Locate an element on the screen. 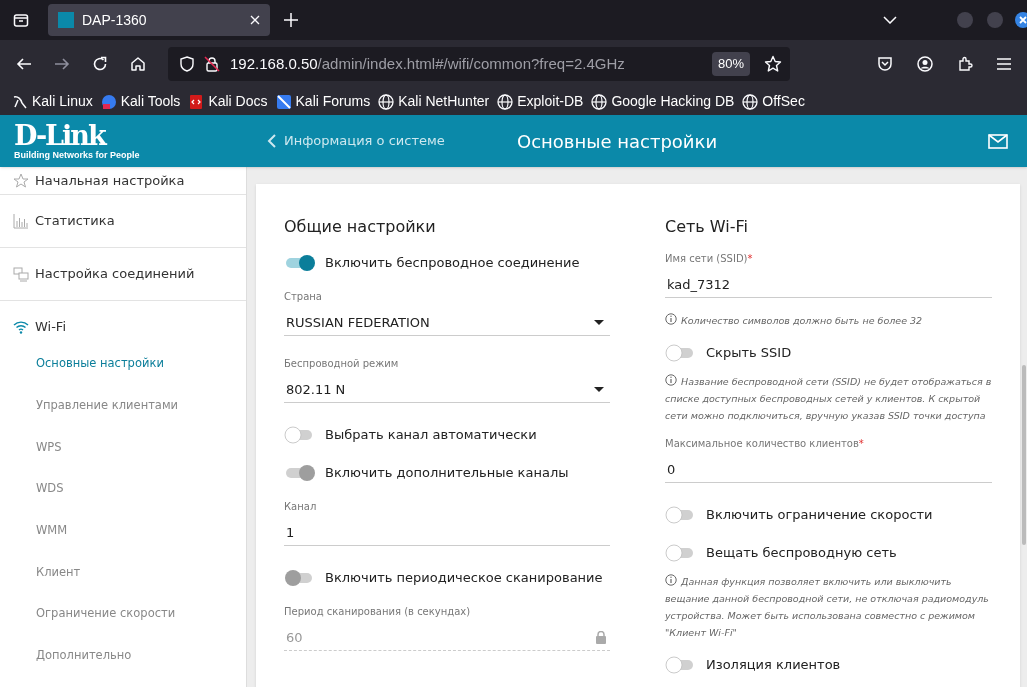 Image resolution: width=1027 pixels, height=687 pixels. toggle-label: Выбрать канал автоматически is located at coordinates (431, 435).